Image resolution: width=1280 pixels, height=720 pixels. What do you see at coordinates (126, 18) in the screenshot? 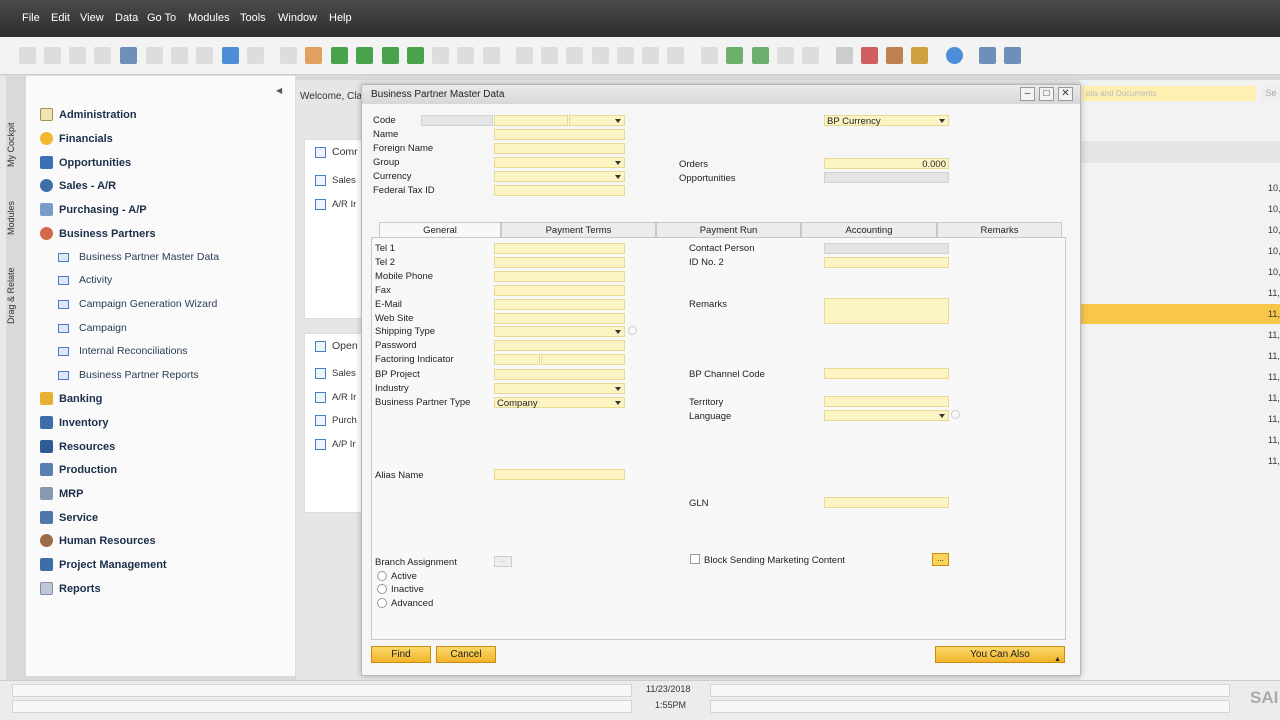
I see `menu-data: Data` at bounding box center [126, 18].